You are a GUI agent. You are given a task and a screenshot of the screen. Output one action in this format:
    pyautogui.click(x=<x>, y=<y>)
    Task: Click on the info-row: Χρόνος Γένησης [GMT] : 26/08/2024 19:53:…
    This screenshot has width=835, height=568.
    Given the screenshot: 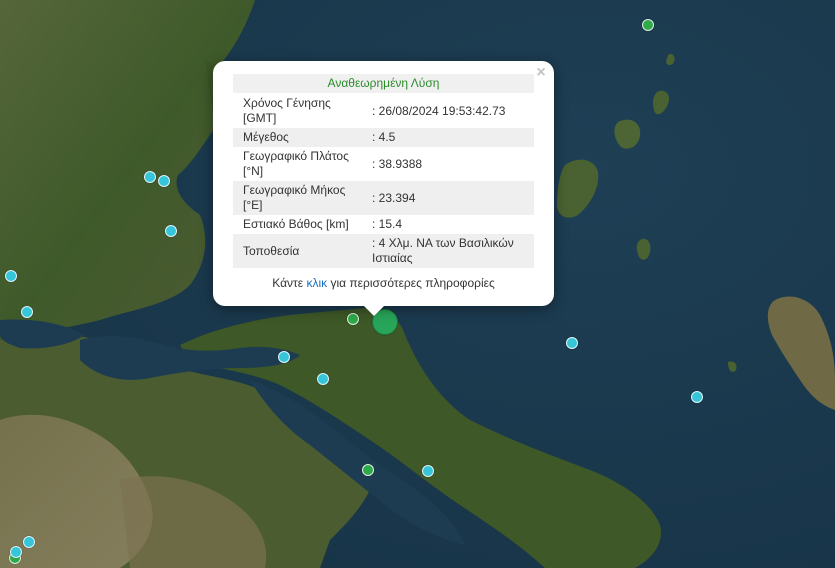 What is the action you would take?
    pyautogui.click(x=383, y=111)
    